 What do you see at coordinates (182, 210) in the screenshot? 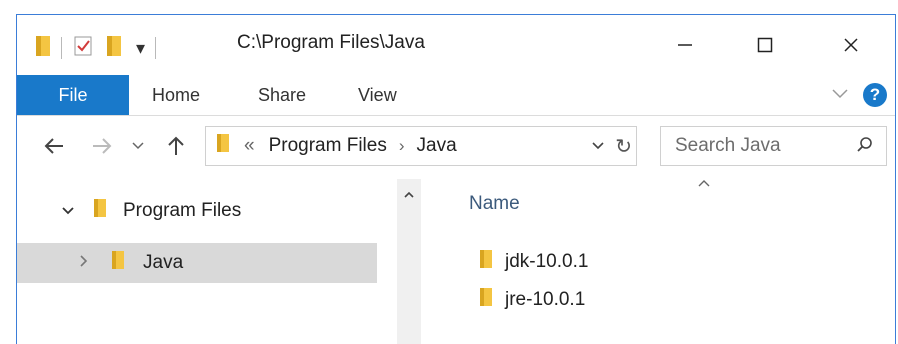
I see `tree-item-label: Program Files` at bounding box center [182, 210].